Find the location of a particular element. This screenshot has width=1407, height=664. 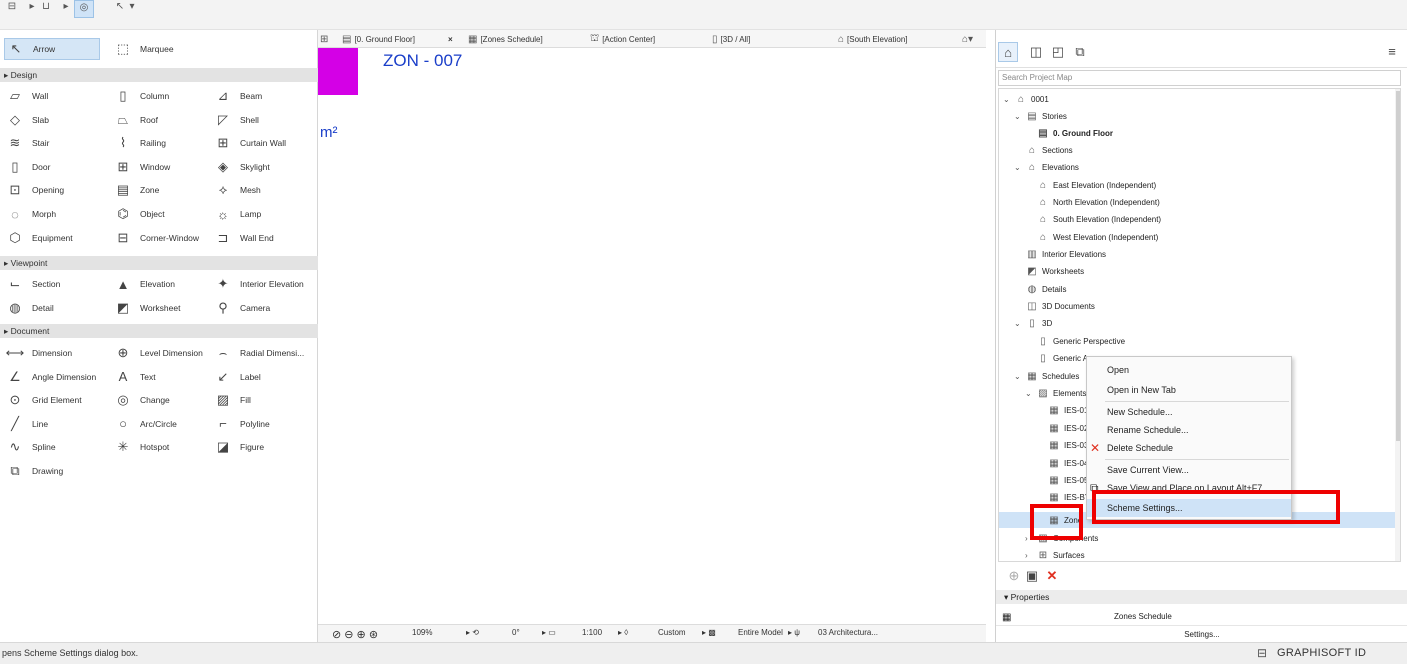

toolbar-dropdown-icon: ▸ is located at coordinates (66, 9).